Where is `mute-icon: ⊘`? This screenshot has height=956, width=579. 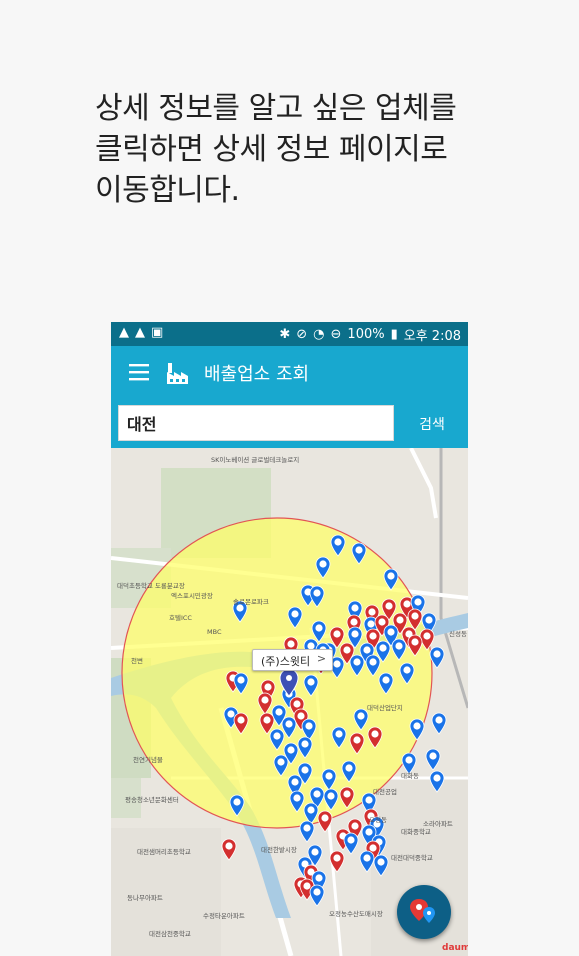
mute-icon: ⊘ is located at coordinates (302, 334).